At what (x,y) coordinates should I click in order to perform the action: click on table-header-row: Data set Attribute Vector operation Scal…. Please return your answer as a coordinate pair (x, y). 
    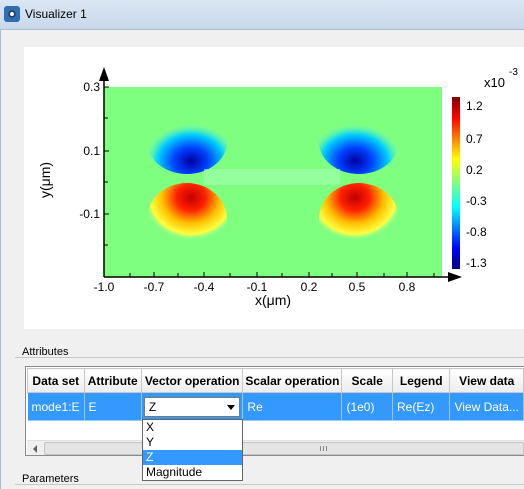
    Looking at the image, I should click on (275, 380).